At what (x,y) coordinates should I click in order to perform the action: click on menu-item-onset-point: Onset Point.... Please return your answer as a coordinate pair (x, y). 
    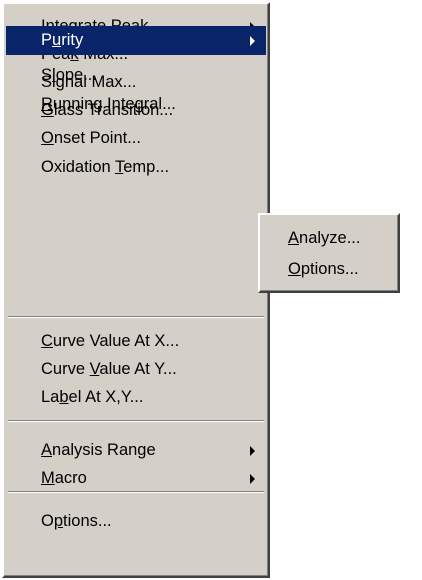
    Looking at the image, I should click on (136, 138).